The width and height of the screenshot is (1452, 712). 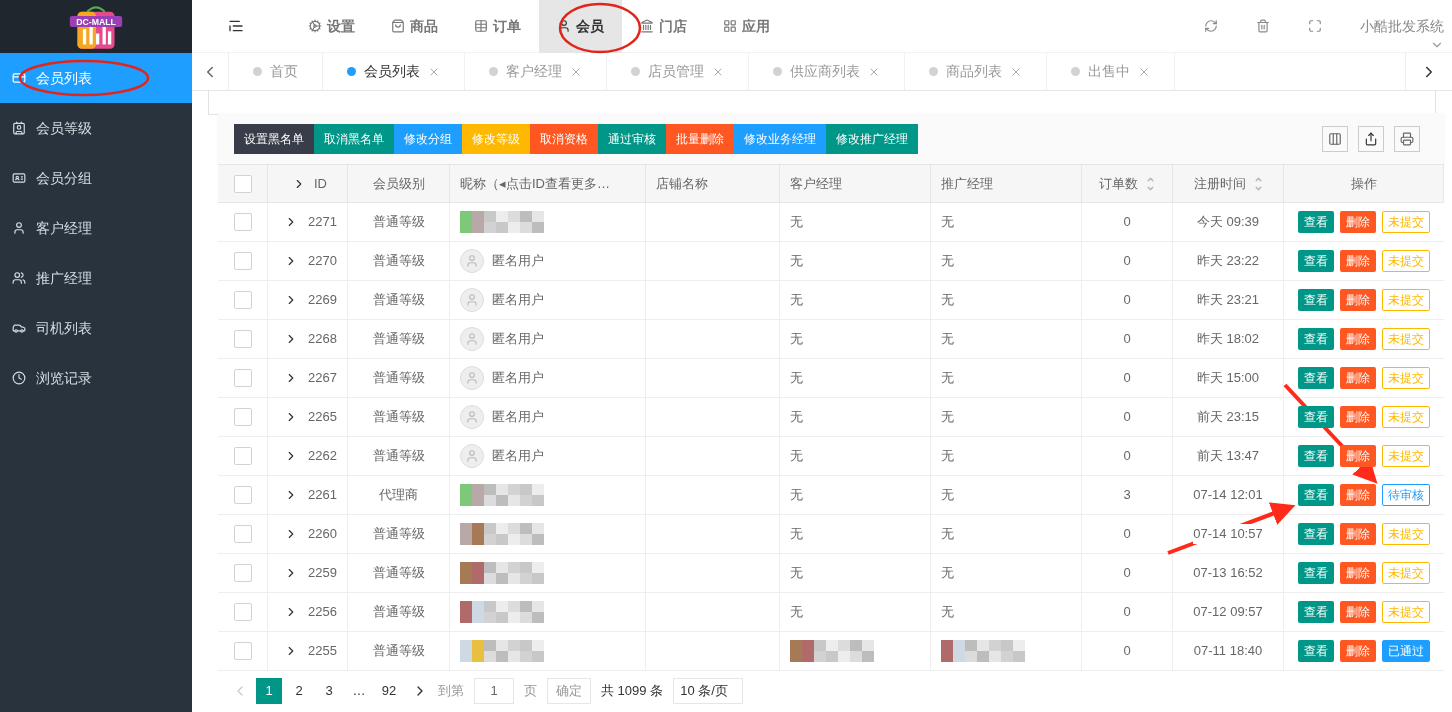 What do you see at coordinates (1219, 183) in the screenshot?
I see `column-header: 注册时间` at bounding box center [1219, 183].